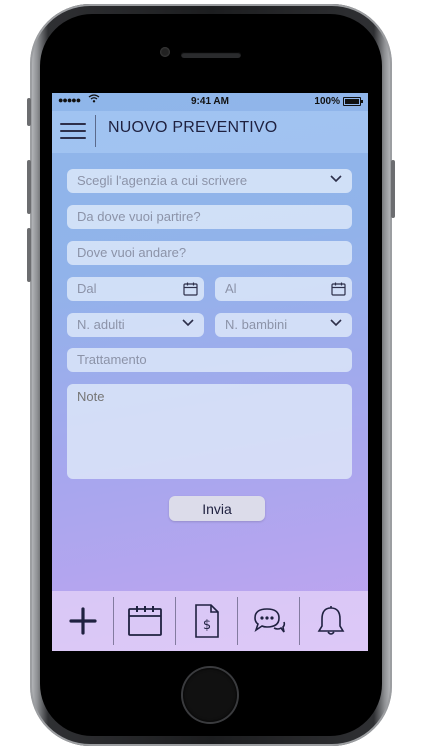  Describe the element at coordinates (209, 431) in the screenshot. I see `notes-textarea` at that location.